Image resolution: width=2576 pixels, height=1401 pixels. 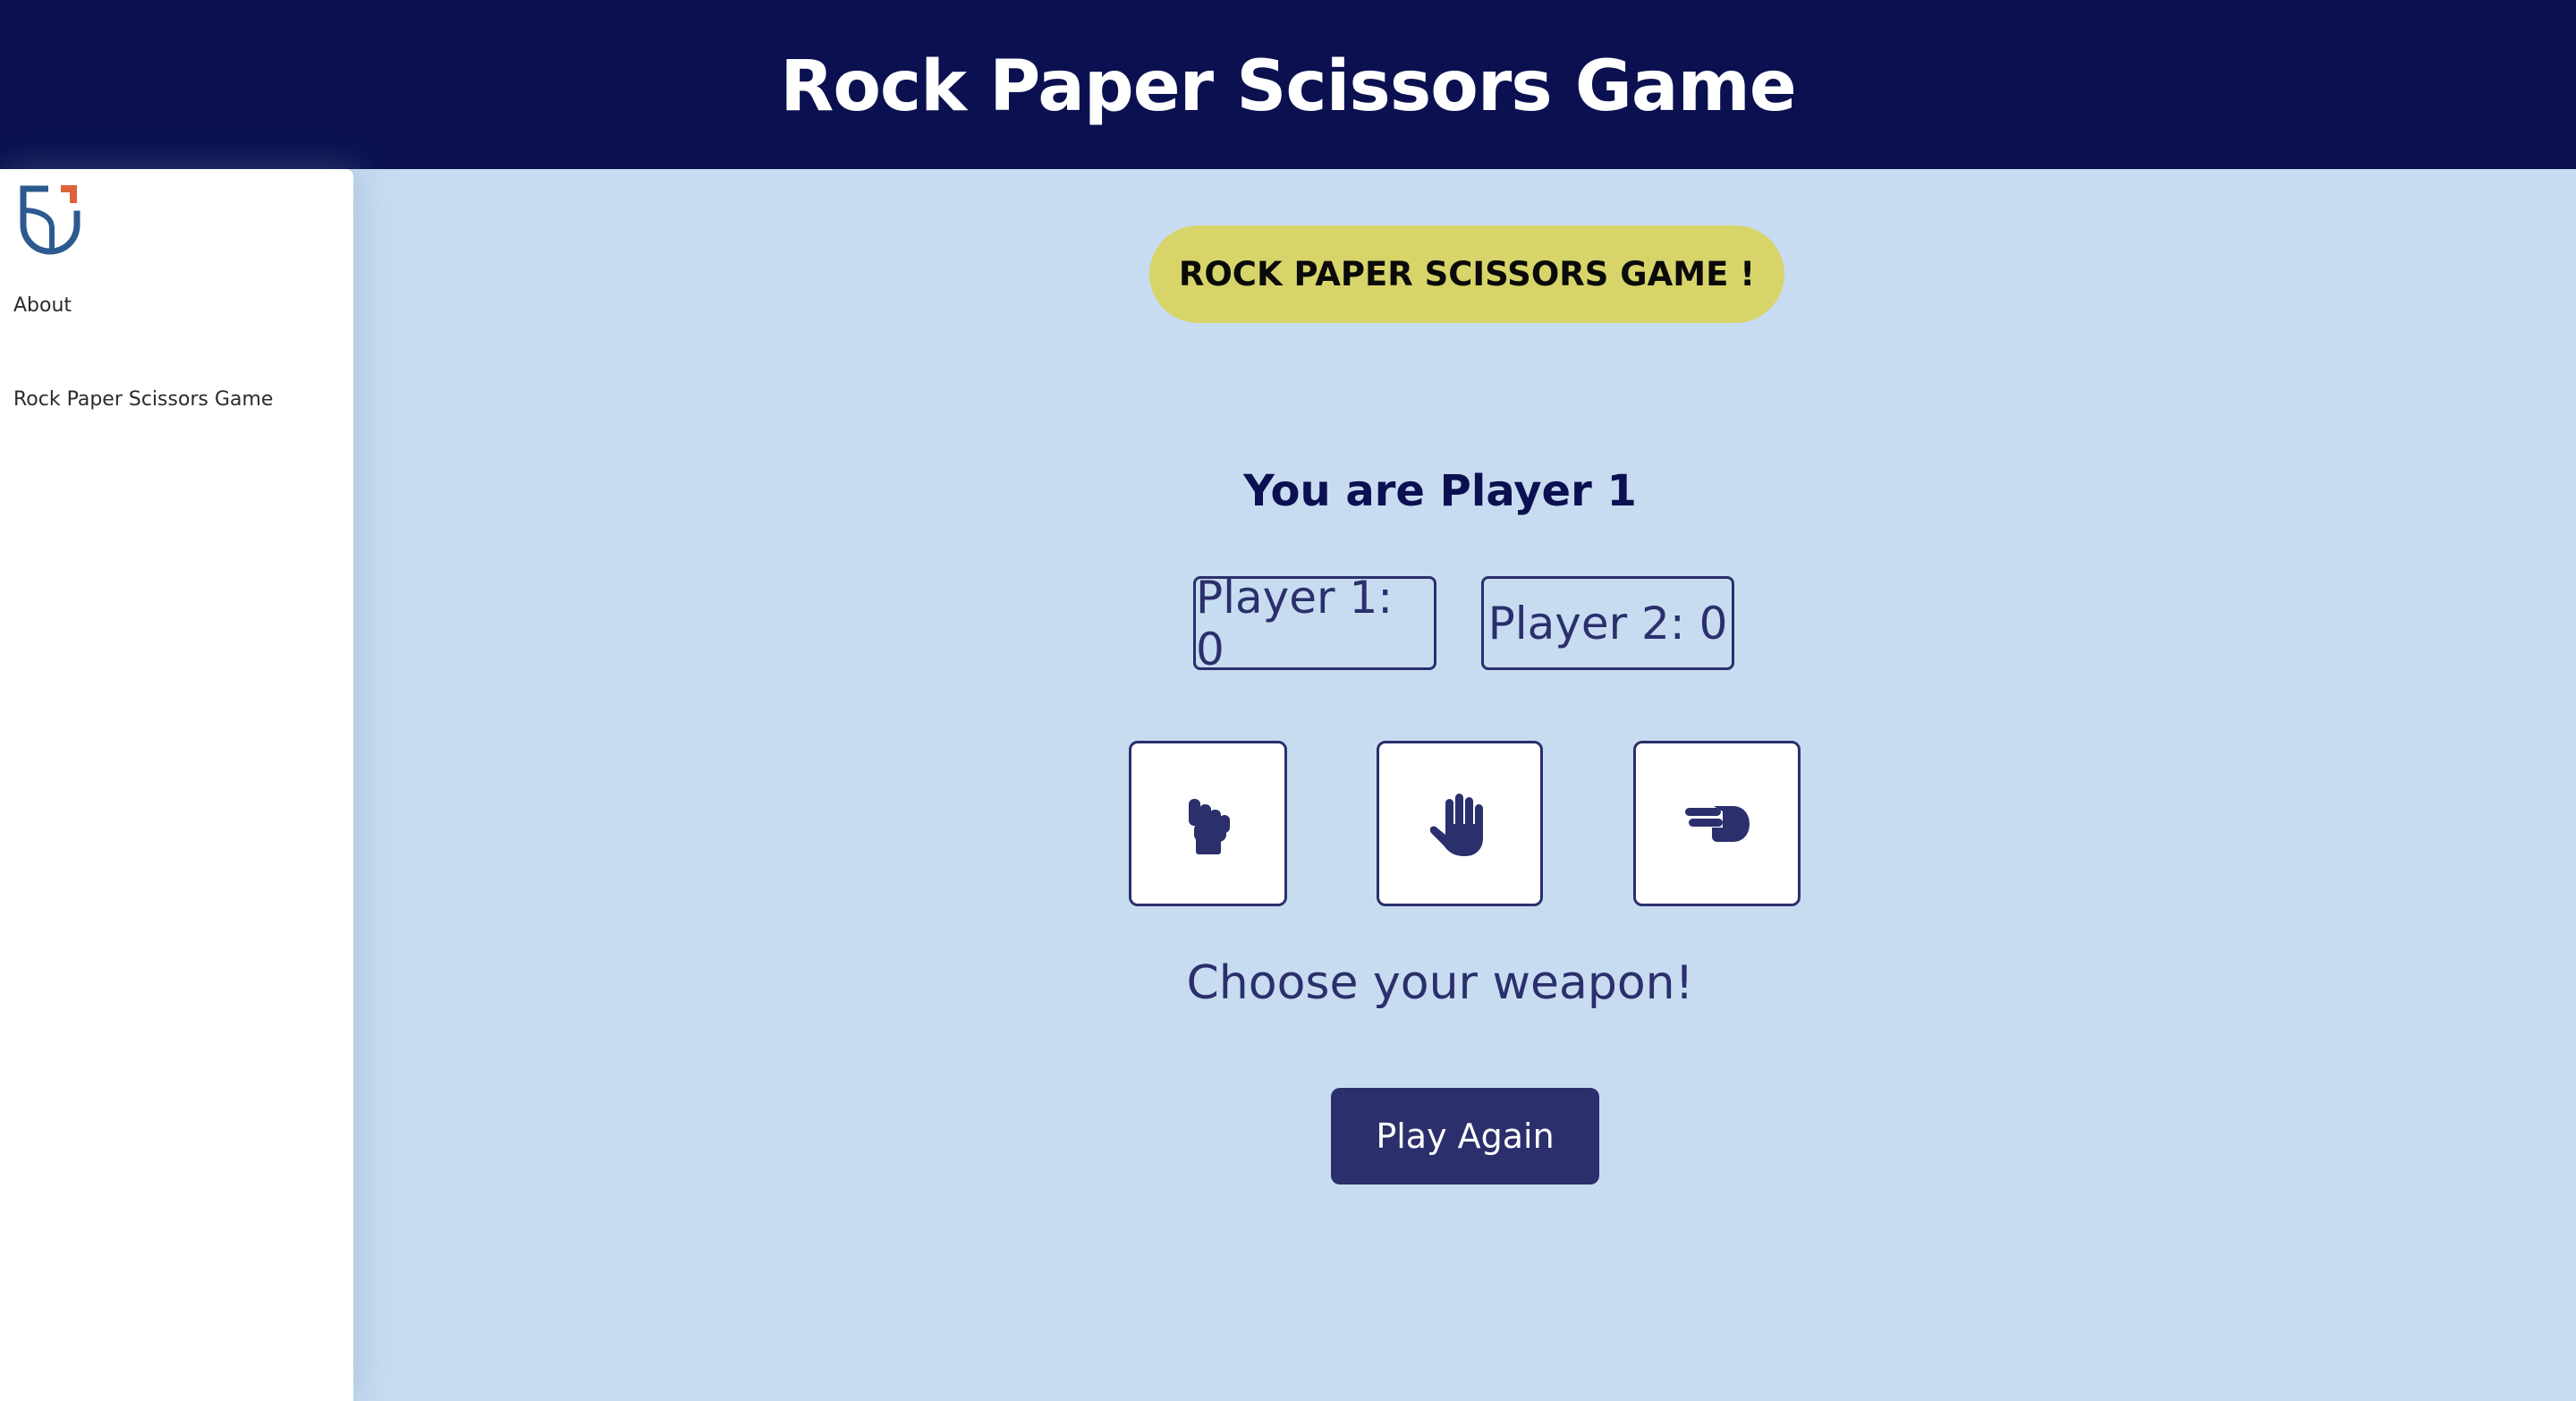 I want to click on page-header: Rock Paper Scissors Game, so click(x=1288, y=84).